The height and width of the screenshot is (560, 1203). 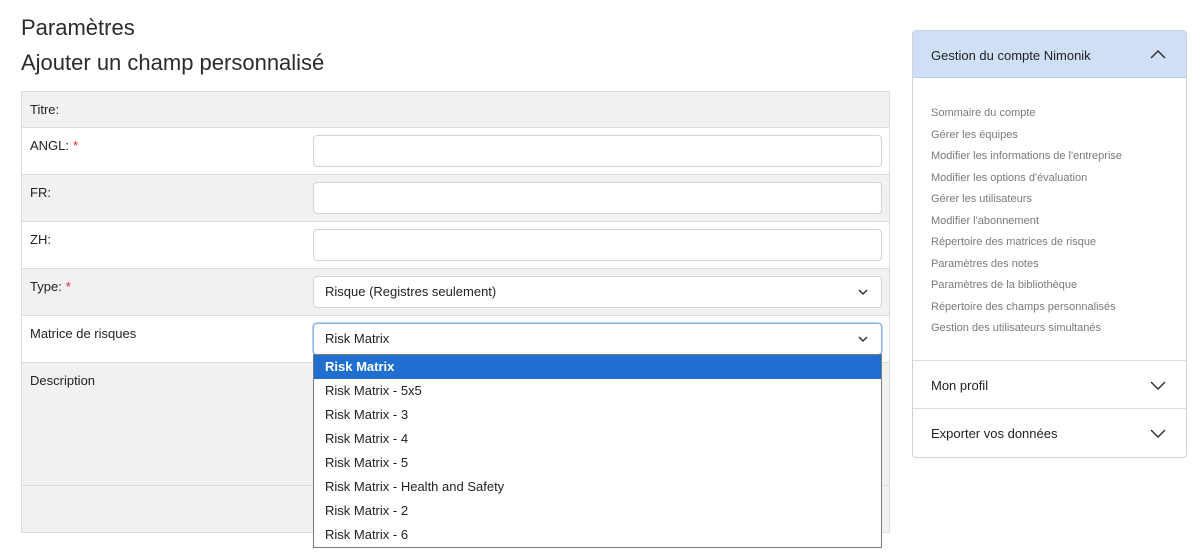 I want to click on matrix-option: Risk Matrix - 3, so click(x=597, y=415).